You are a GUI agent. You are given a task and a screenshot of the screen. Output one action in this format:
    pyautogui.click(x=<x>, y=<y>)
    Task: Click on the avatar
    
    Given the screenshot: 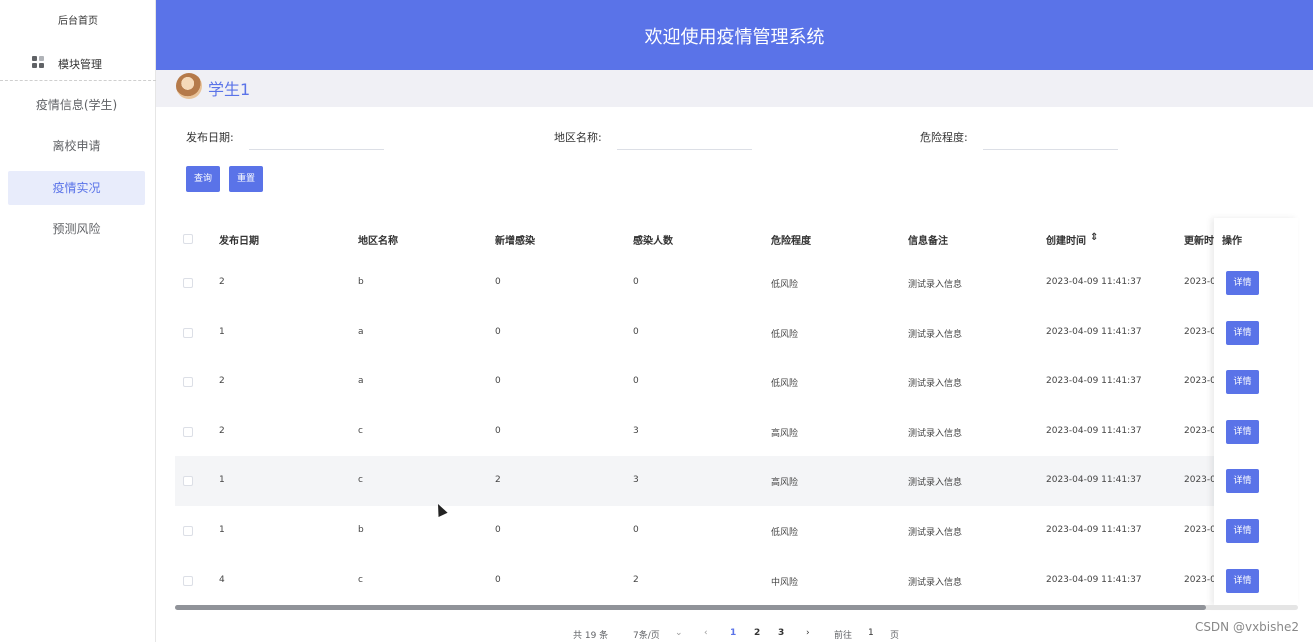 What is the action you would take?
    pyautogui.click(x=189, y=86)
    